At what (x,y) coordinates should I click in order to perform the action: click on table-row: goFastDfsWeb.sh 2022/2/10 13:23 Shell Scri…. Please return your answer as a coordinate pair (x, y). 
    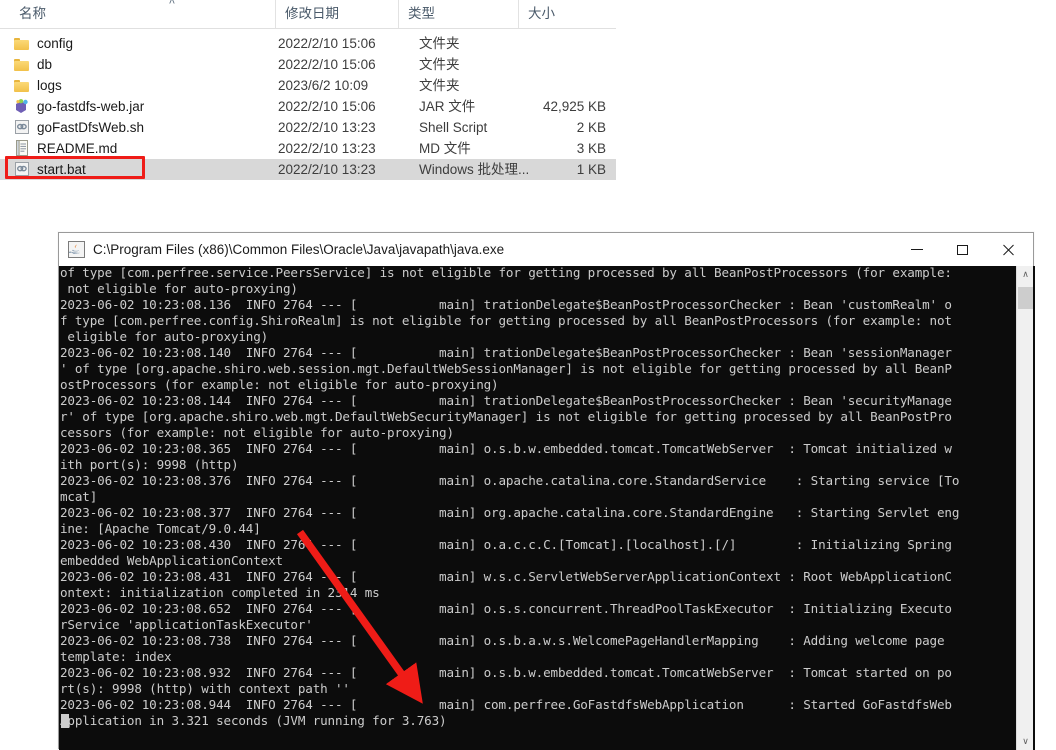
    Looking at the image, I should click on (308, 127).